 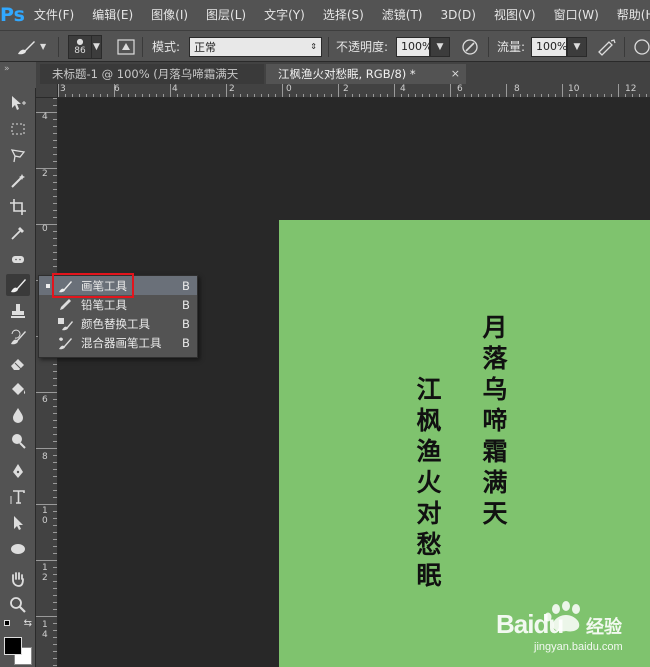 I want to click on tool-bucket, so click(x=18, y=389).